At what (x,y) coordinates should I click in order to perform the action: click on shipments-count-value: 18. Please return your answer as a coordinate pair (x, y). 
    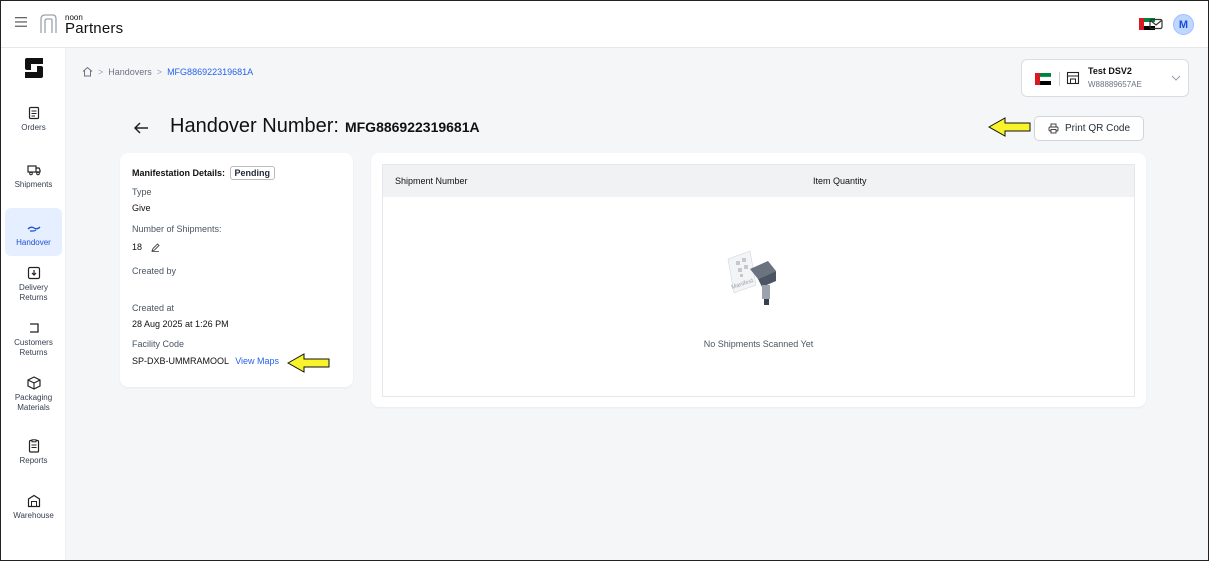
    Looking at the image, I should click on (137, 247).